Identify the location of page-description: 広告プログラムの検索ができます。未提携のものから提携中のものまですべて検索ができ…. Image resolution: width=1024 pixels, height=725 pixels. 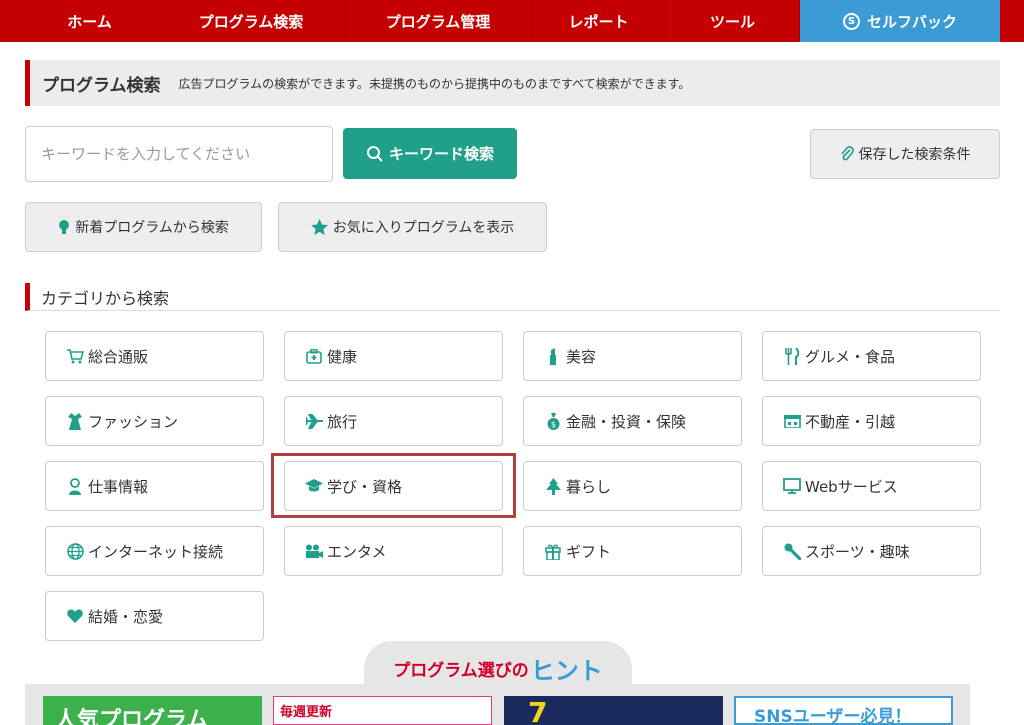
(434, 83).